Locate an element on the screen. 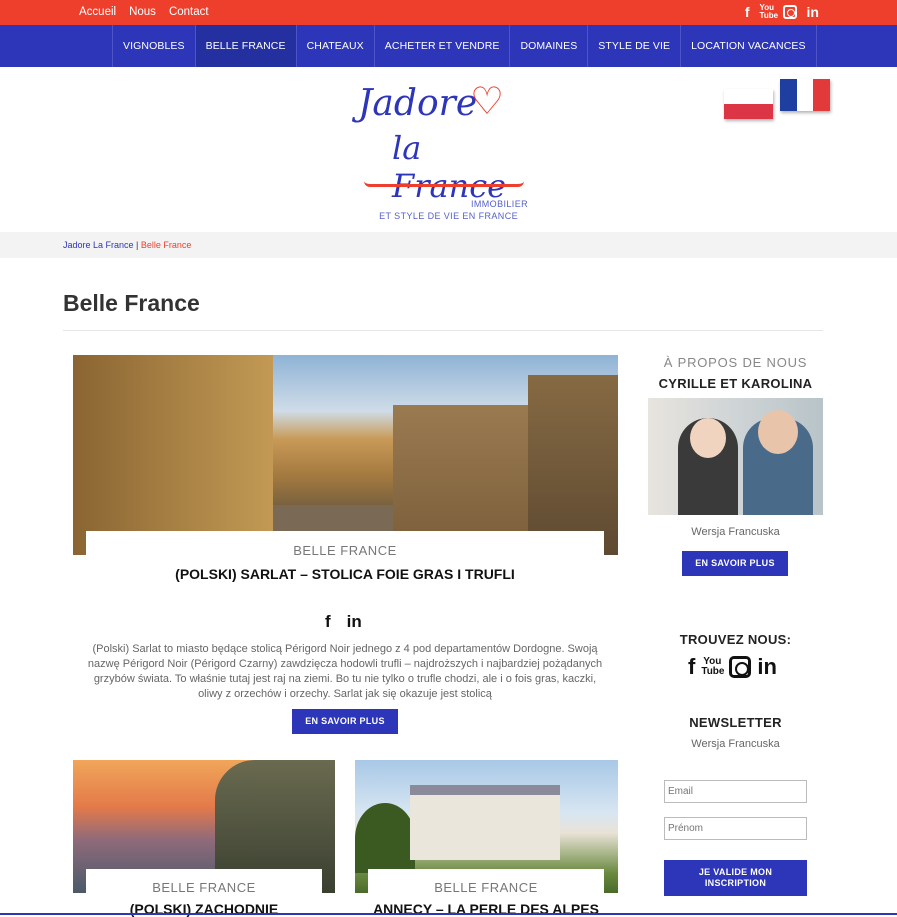  share-icons: f in is located at coordinates (343, 622).